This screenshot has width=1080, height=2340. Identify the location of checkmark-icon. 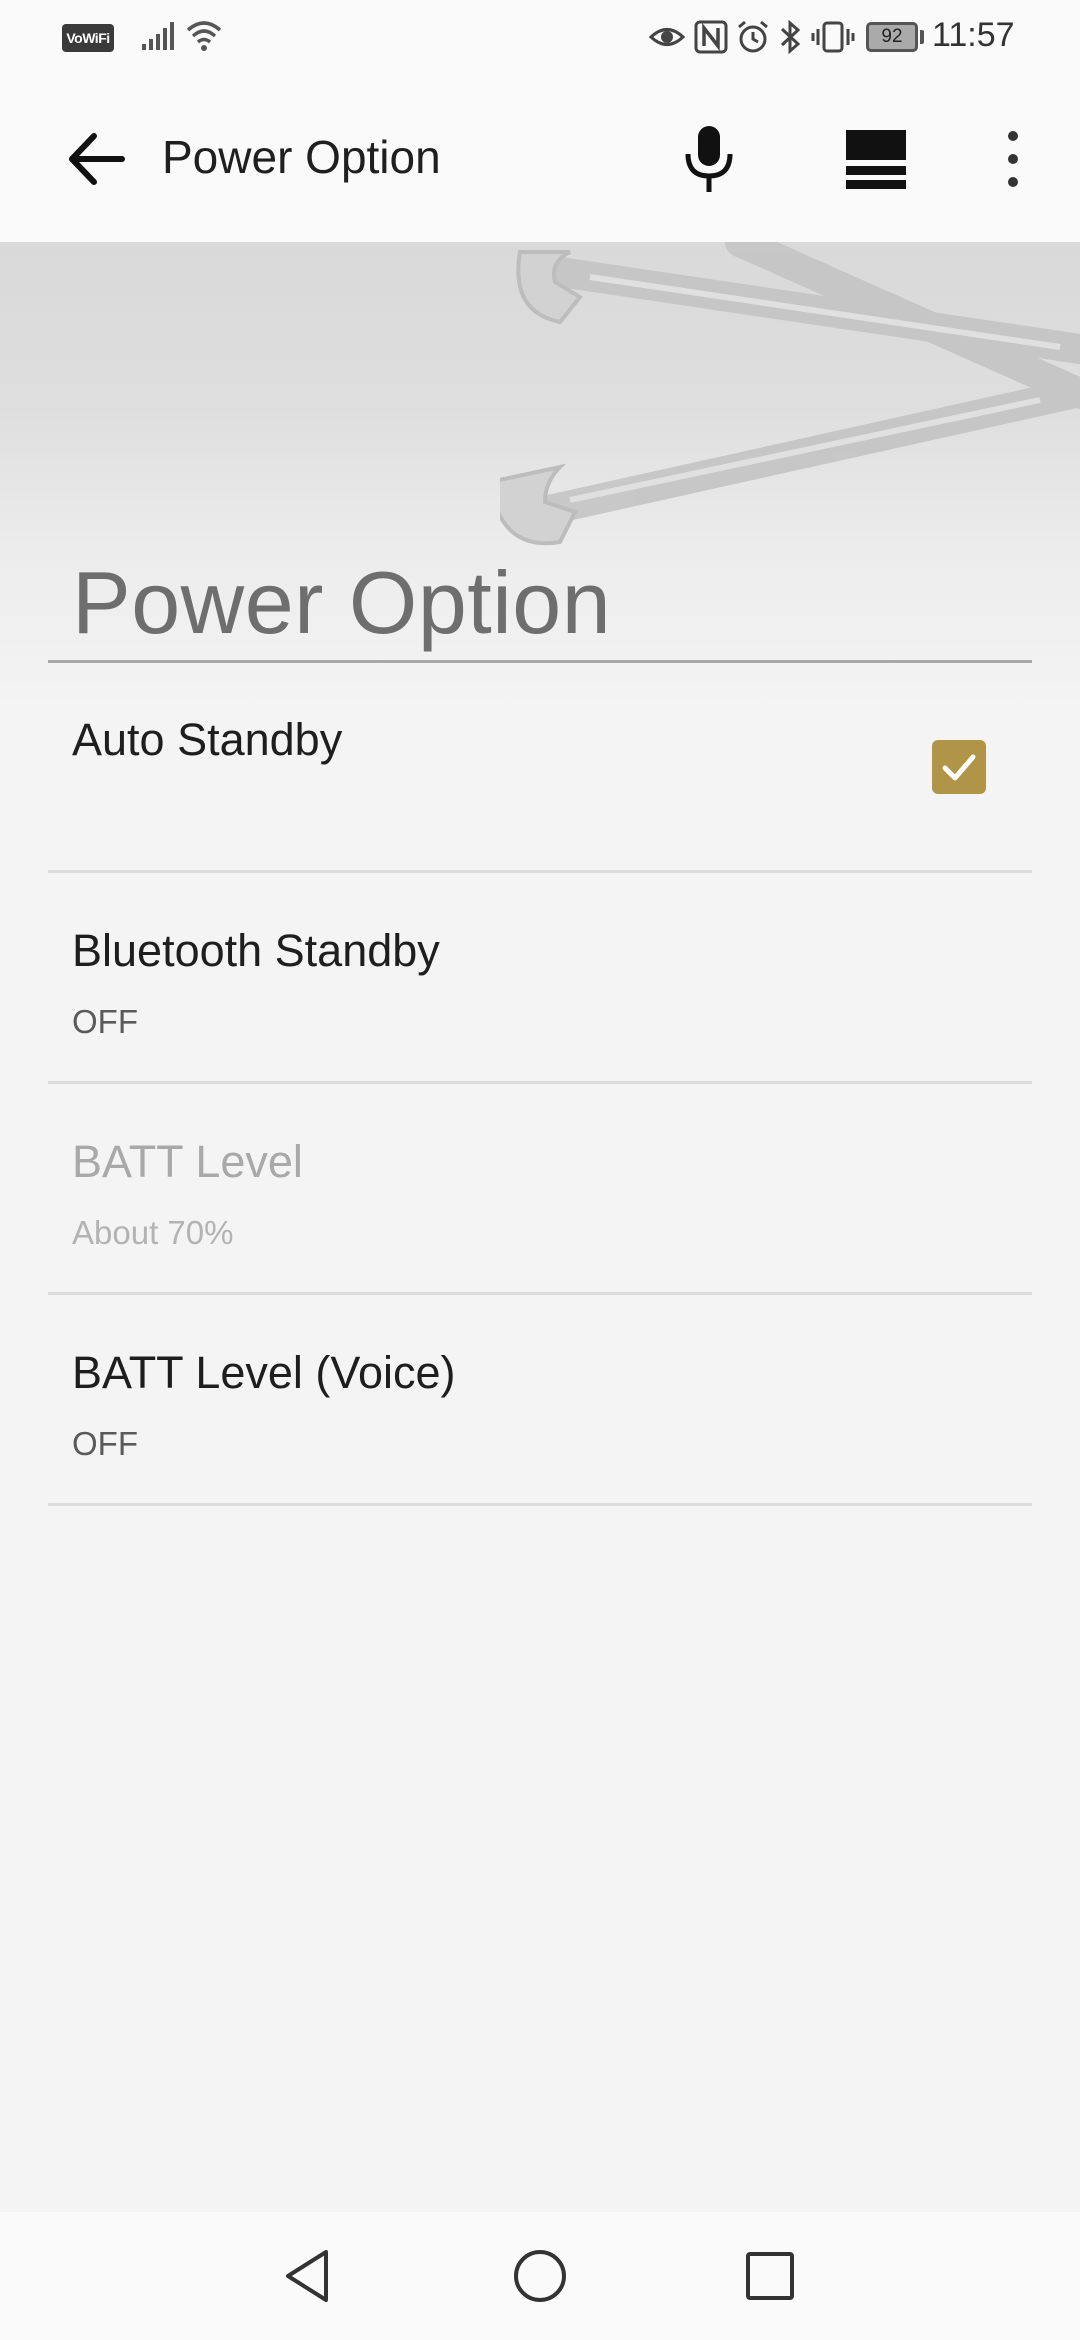
(959, 767).